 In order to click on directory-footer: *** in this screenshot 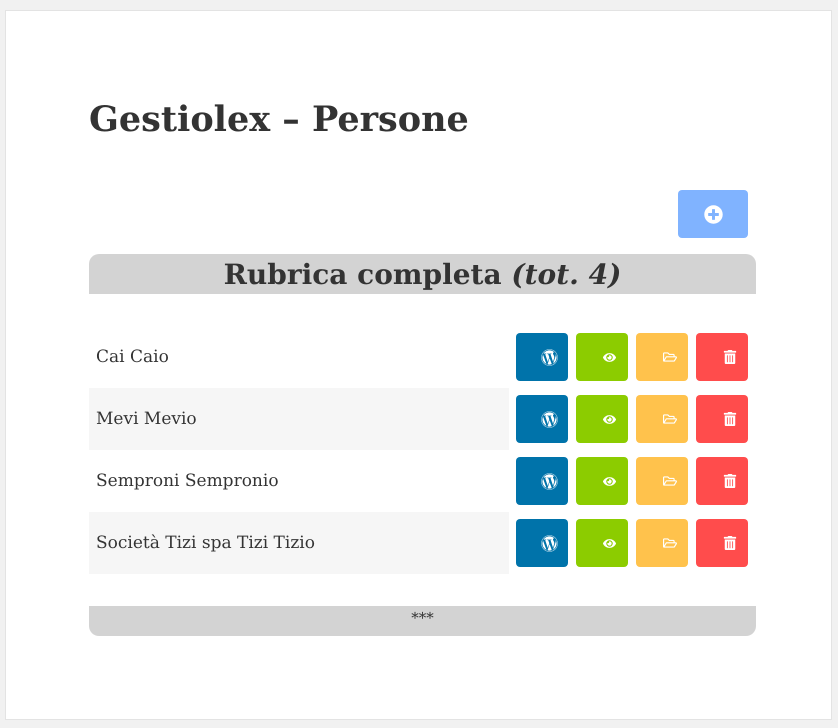, I will do `click(422, 621)`.